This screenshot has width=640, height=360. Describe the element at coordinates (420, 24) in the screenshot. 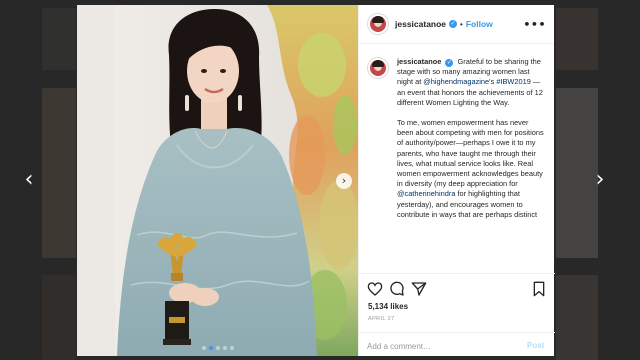

I see `header-username: jessicatanoe` at that location.